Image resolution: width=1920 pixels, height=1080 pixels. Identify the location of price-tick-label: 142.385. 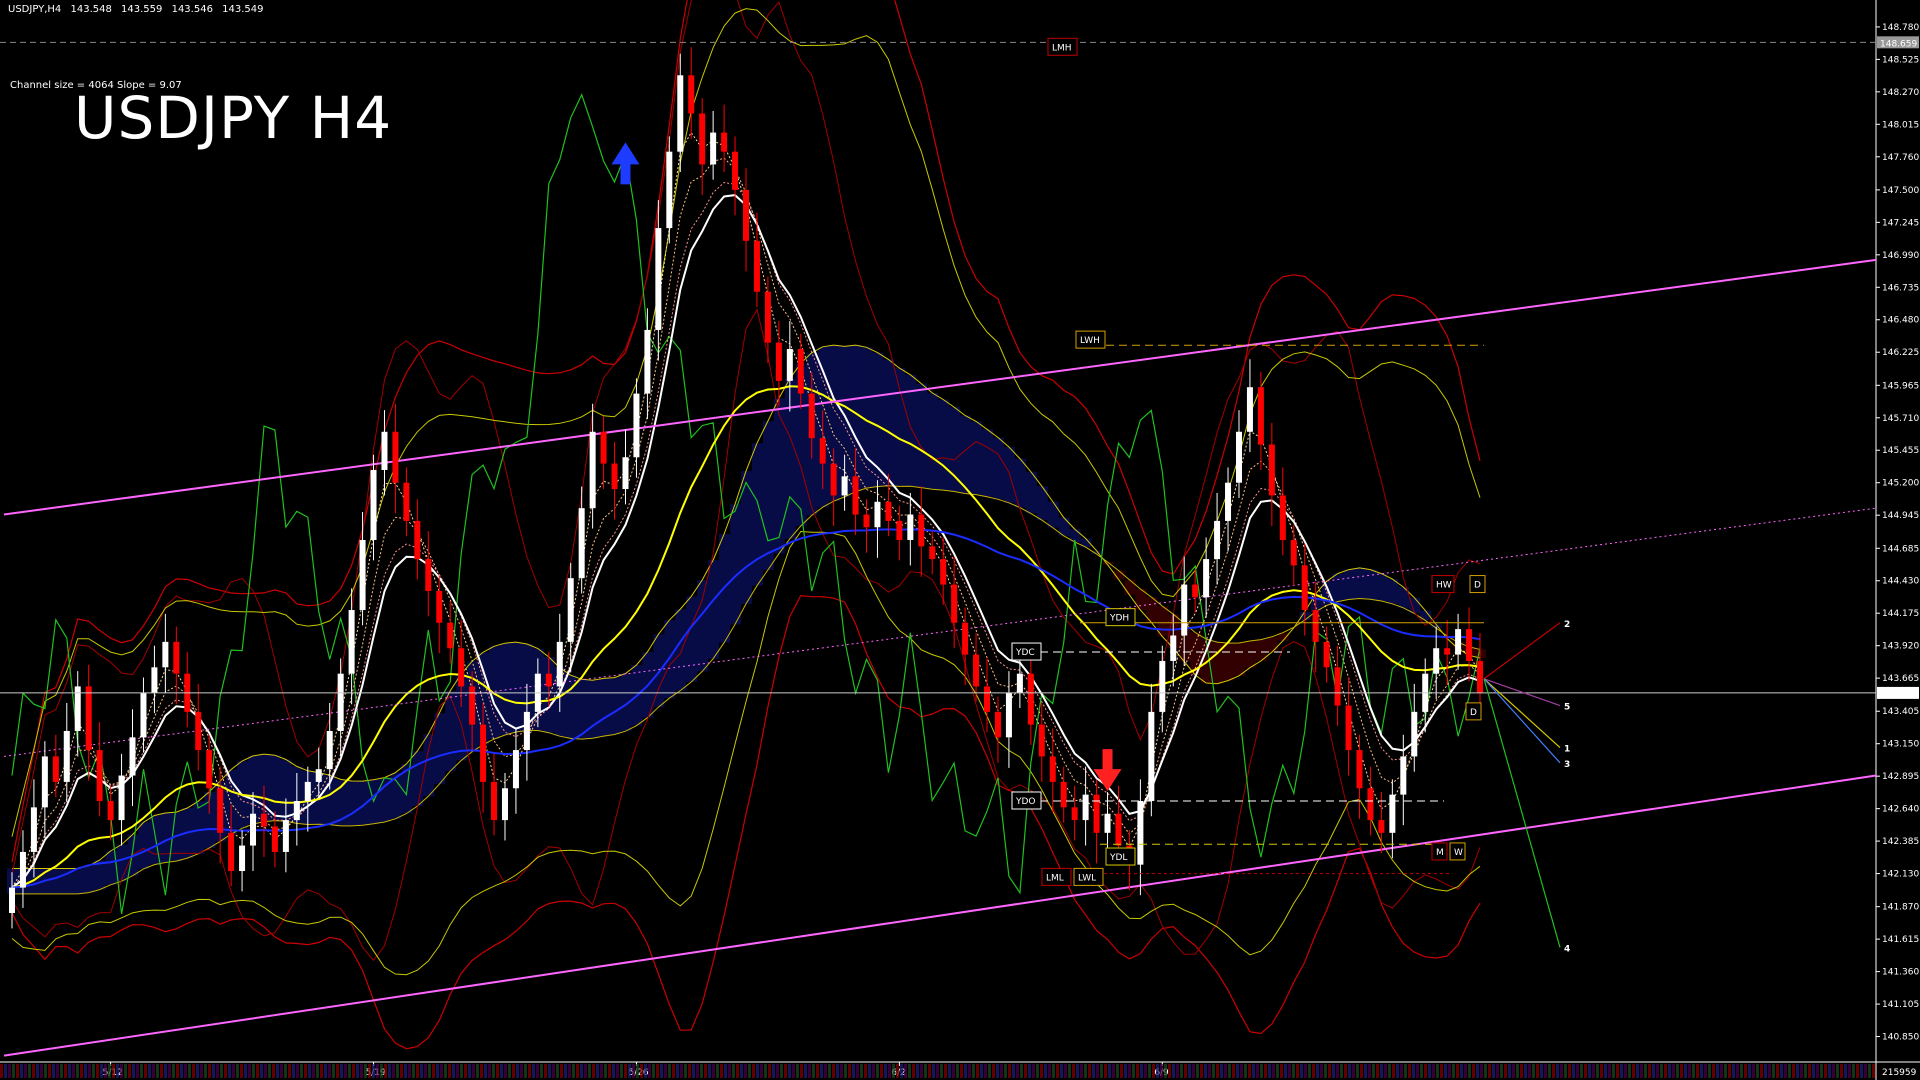
(1900, 842).